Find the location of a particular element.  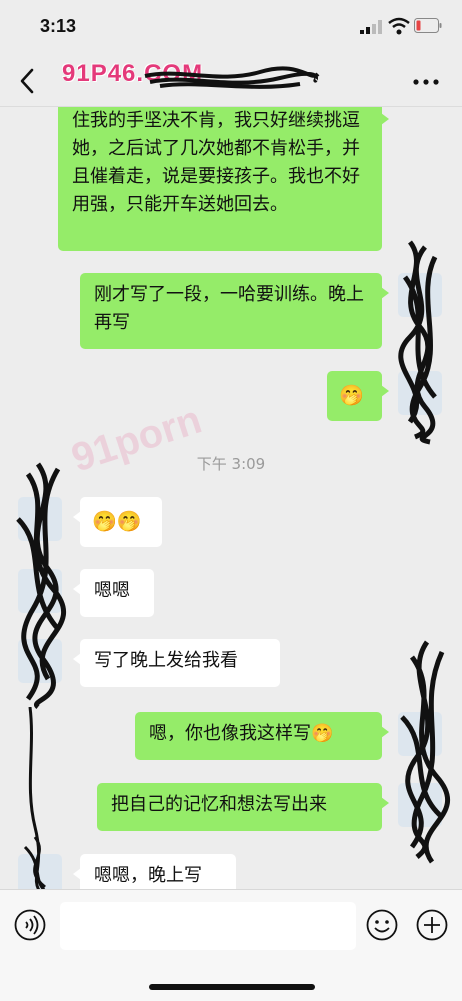

message-bubble-mine: 刚才写了一段，一哈要训练。晚上再写 is located at coordinates (234, 311).